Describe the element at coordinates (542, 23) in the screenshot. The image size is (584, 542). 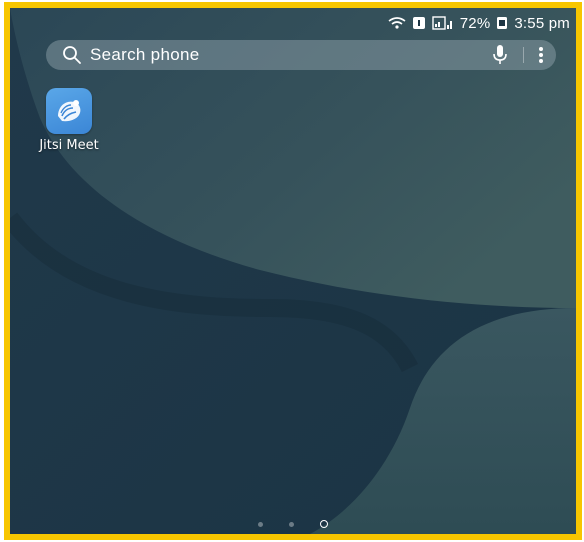
I see `clock: 3:55 pm` at that location.